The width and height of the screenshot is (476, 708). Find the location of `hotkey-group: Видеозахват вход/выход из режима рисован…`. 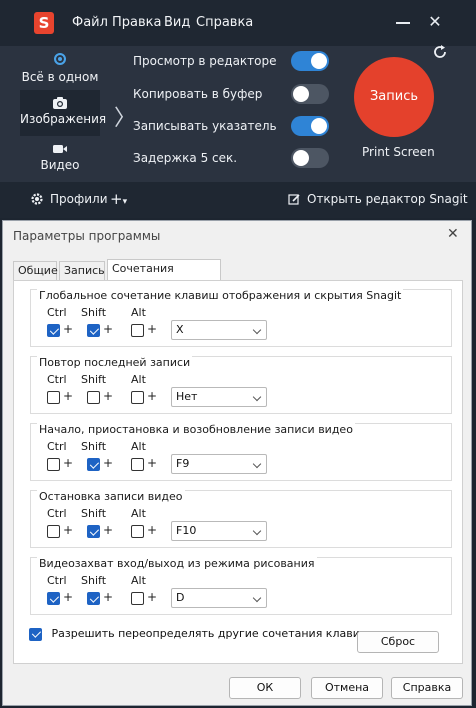

hotkey-group: Видеозахват вход/выход из режима рисован… is located at coordinates (241, 586).